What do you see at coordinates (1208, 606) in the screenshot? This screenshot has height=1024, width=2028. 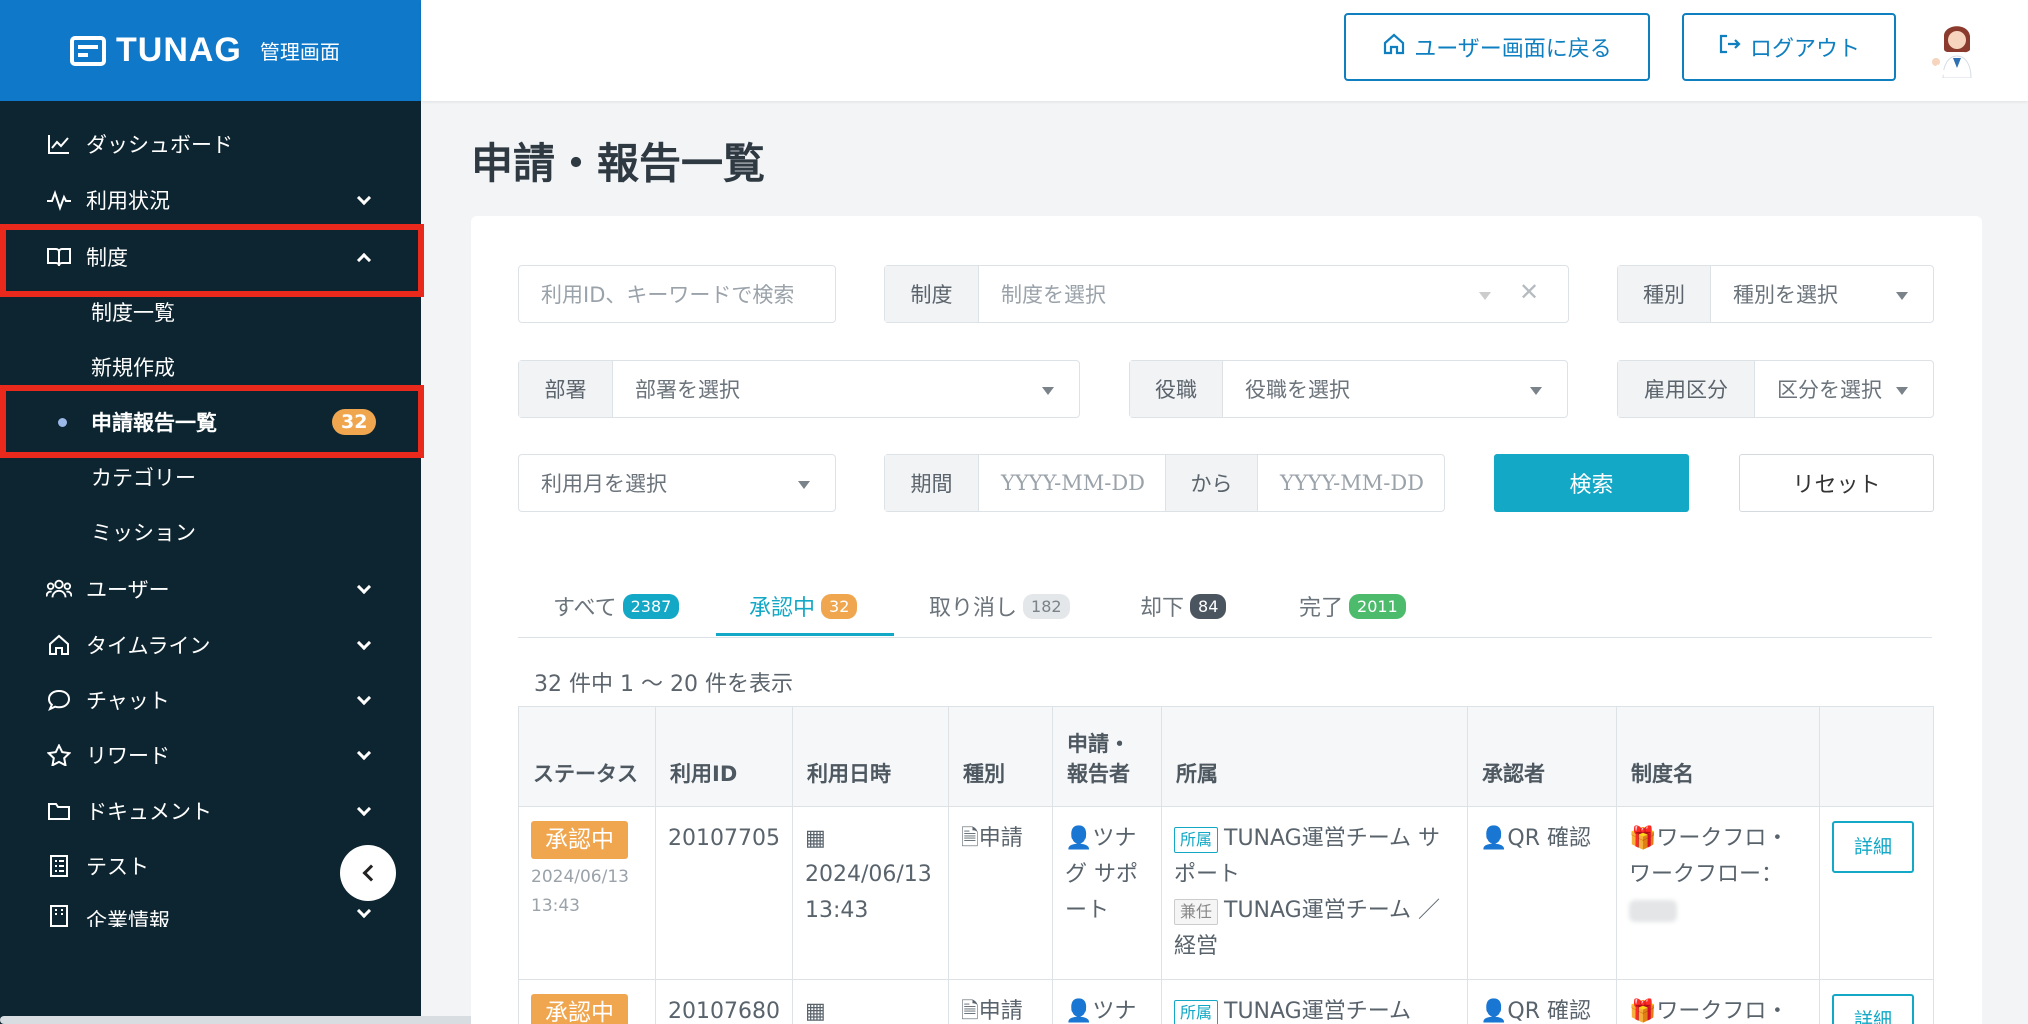 I see `tab-count-badge: 84` at bounding box center [1208, 606].